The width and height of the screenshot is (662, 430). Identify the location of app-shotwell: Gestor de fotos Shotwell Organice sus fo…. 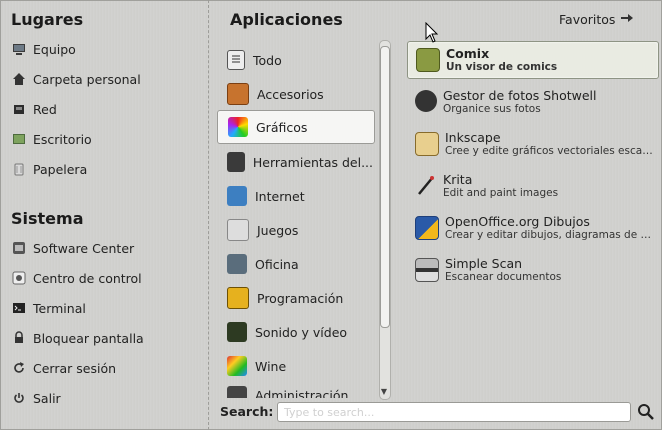
(532, 103).